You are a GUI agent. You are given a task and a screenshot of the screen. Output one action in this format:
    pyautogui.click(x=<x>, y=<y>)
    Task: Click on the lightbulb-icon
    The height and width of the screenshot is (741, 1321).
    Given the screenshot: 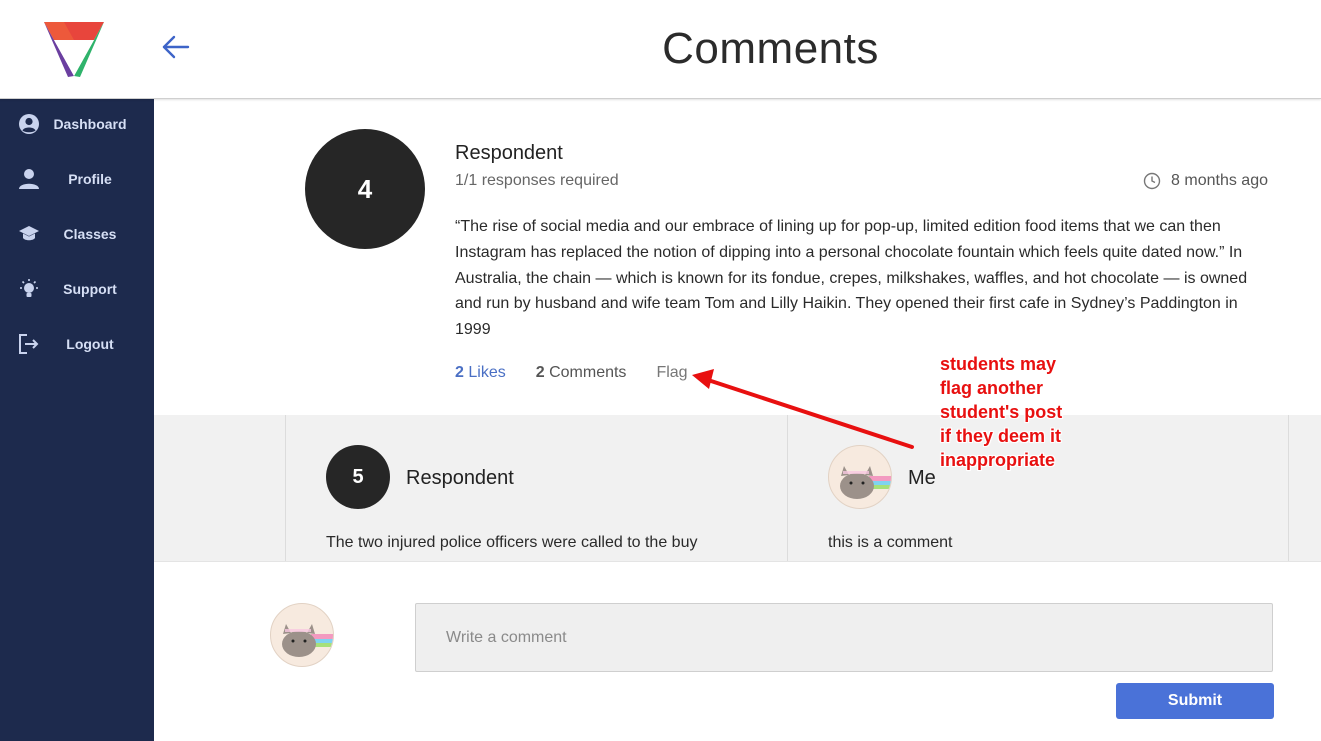 What is the action you would take?
    pyautogui.click(x=29, y=288)
    